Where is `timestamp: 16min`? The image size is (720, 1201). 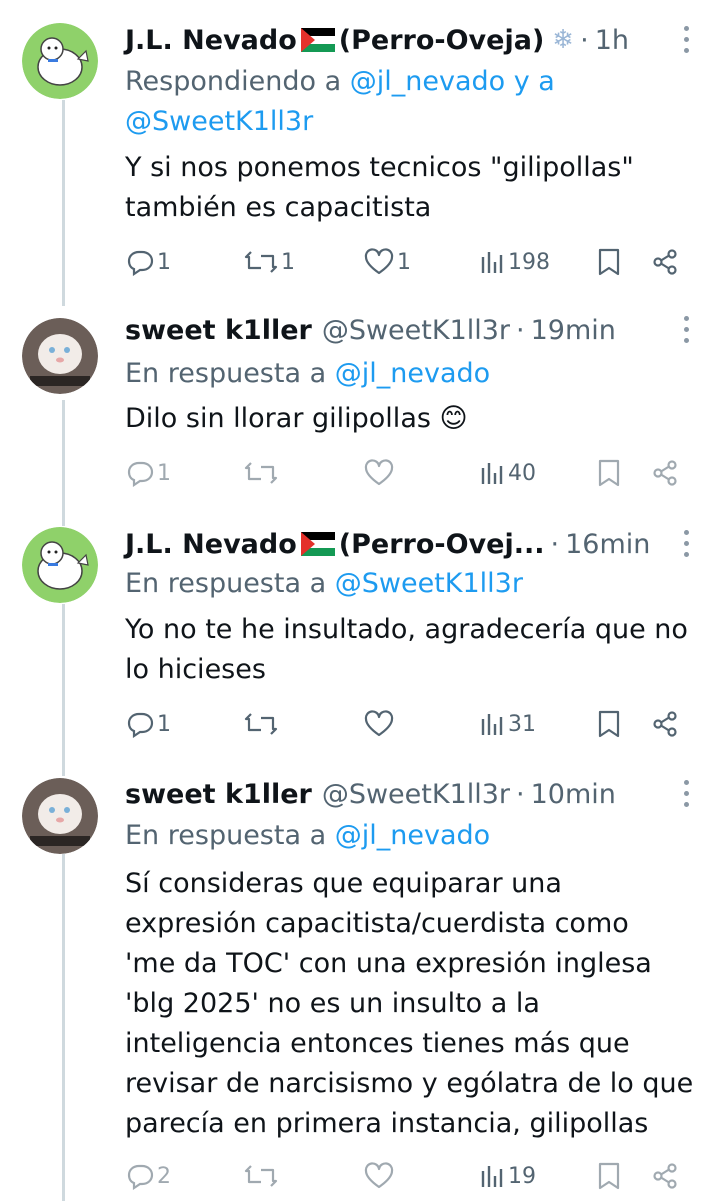
timestamp: 16min is located at coordinates (607, 544).